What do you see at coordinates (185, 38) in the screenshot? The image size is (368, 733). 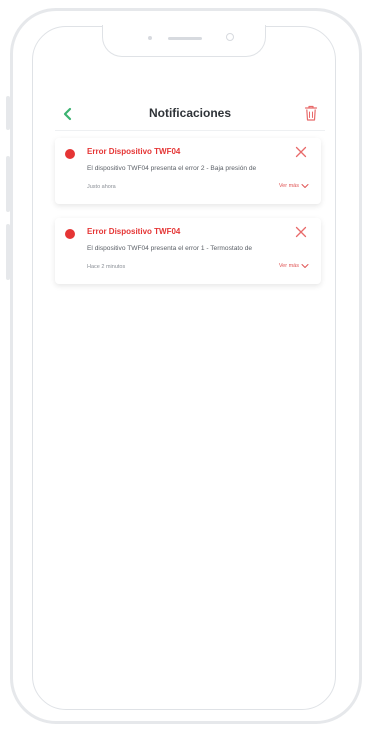 I see `speaker-grille` at bounding box center [185, 38].